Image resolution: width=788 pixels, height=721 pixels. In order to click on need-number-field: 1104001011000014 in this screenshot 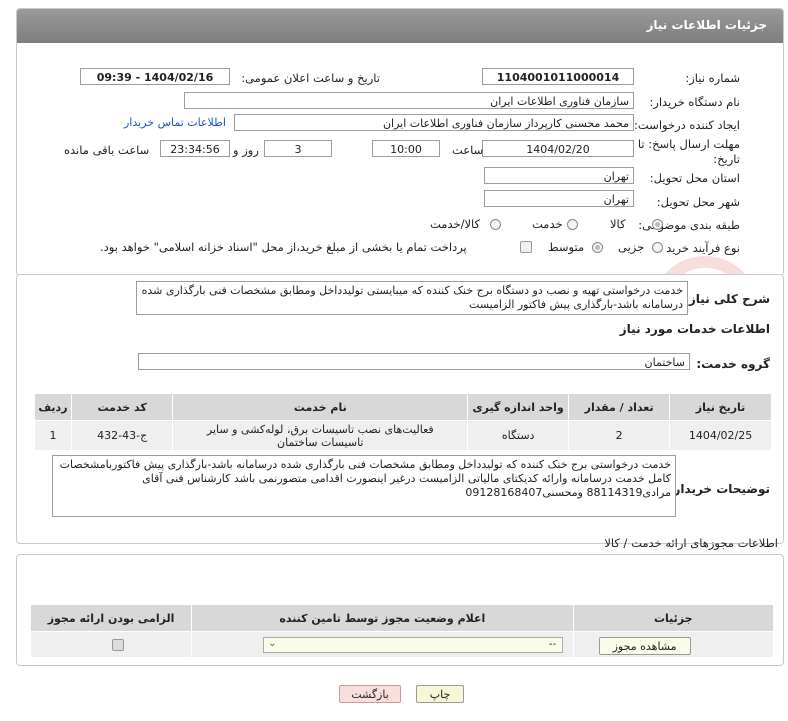, I will do `click(558, 76)`.